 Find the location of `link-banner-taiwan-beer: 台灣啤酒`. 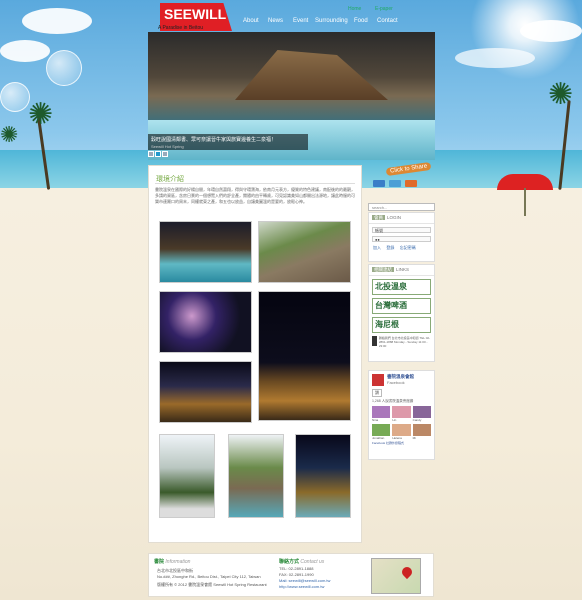

link-banner-taiwan-beer: 台灣啤酒 is located at coordinates (401, 306).